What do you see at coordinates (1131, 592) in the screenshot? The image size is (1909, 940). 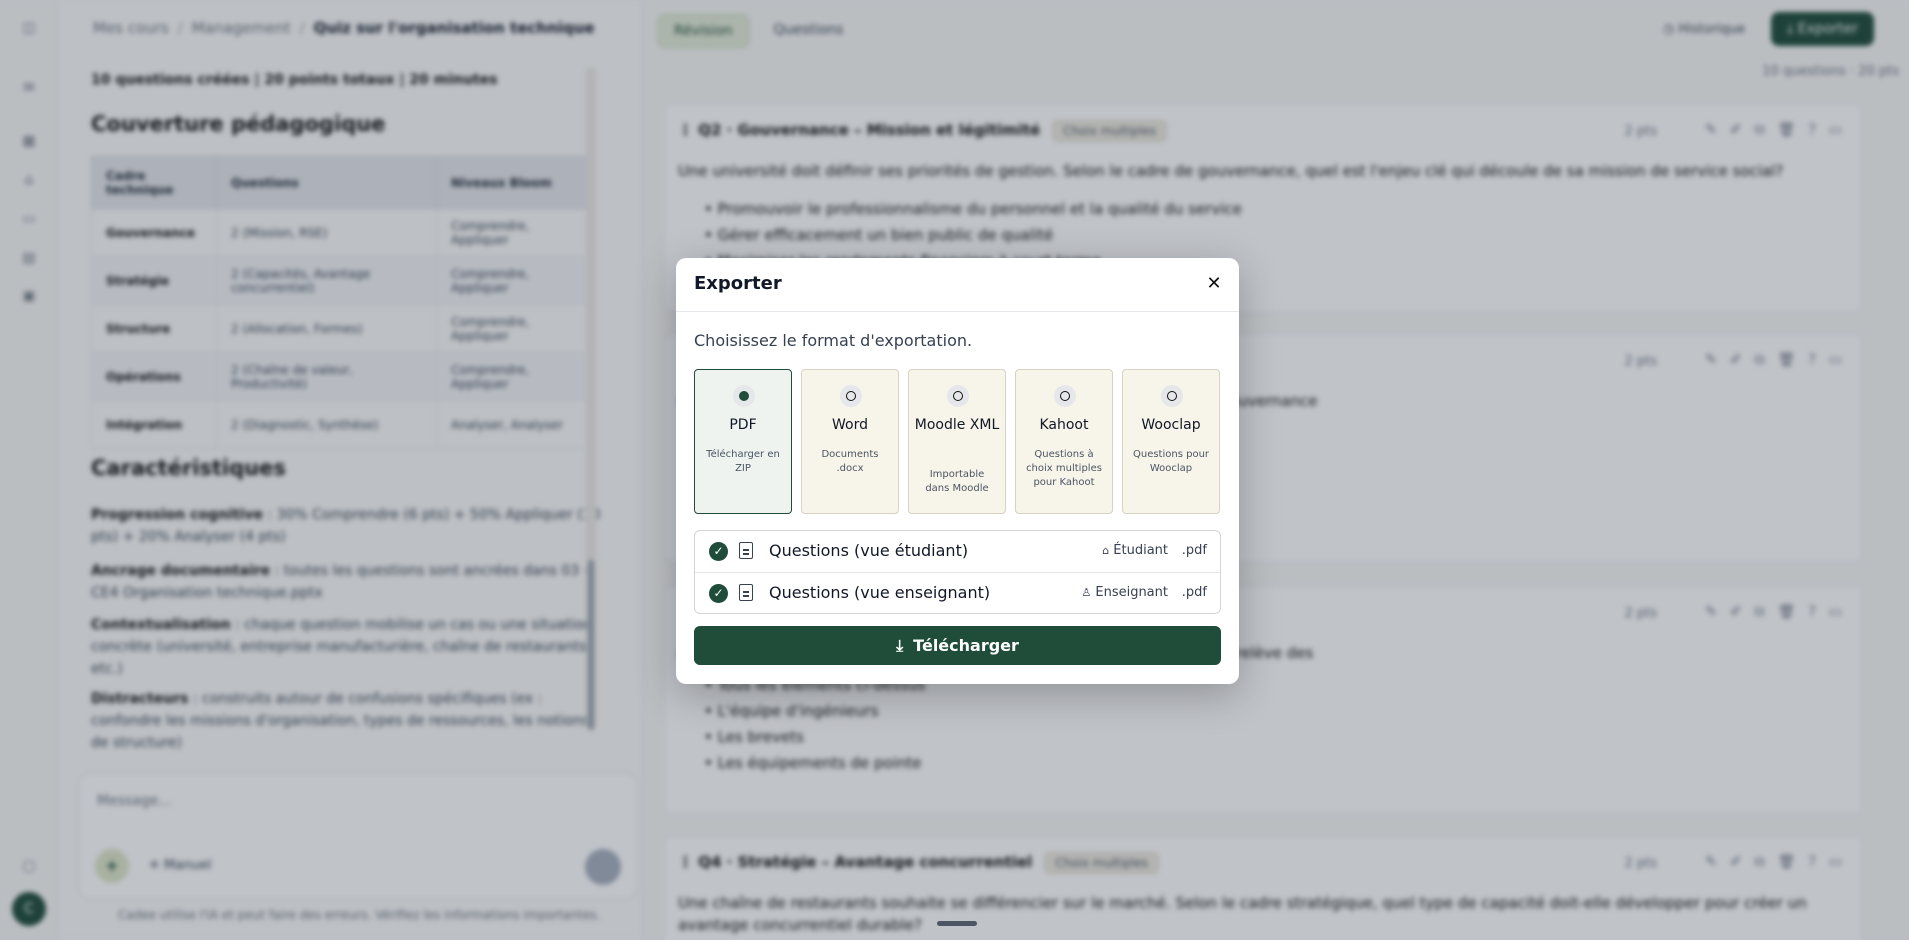 I see `file-role-label: Enseignant` at bounding box center [1131, 592].